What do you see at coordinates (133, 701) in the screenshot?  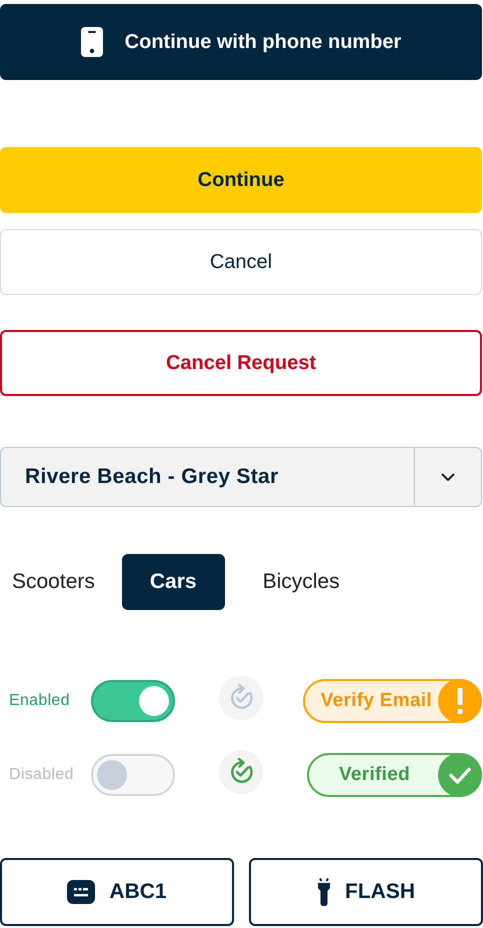 I see `toggle-switch` at bounding box center [133, 701].